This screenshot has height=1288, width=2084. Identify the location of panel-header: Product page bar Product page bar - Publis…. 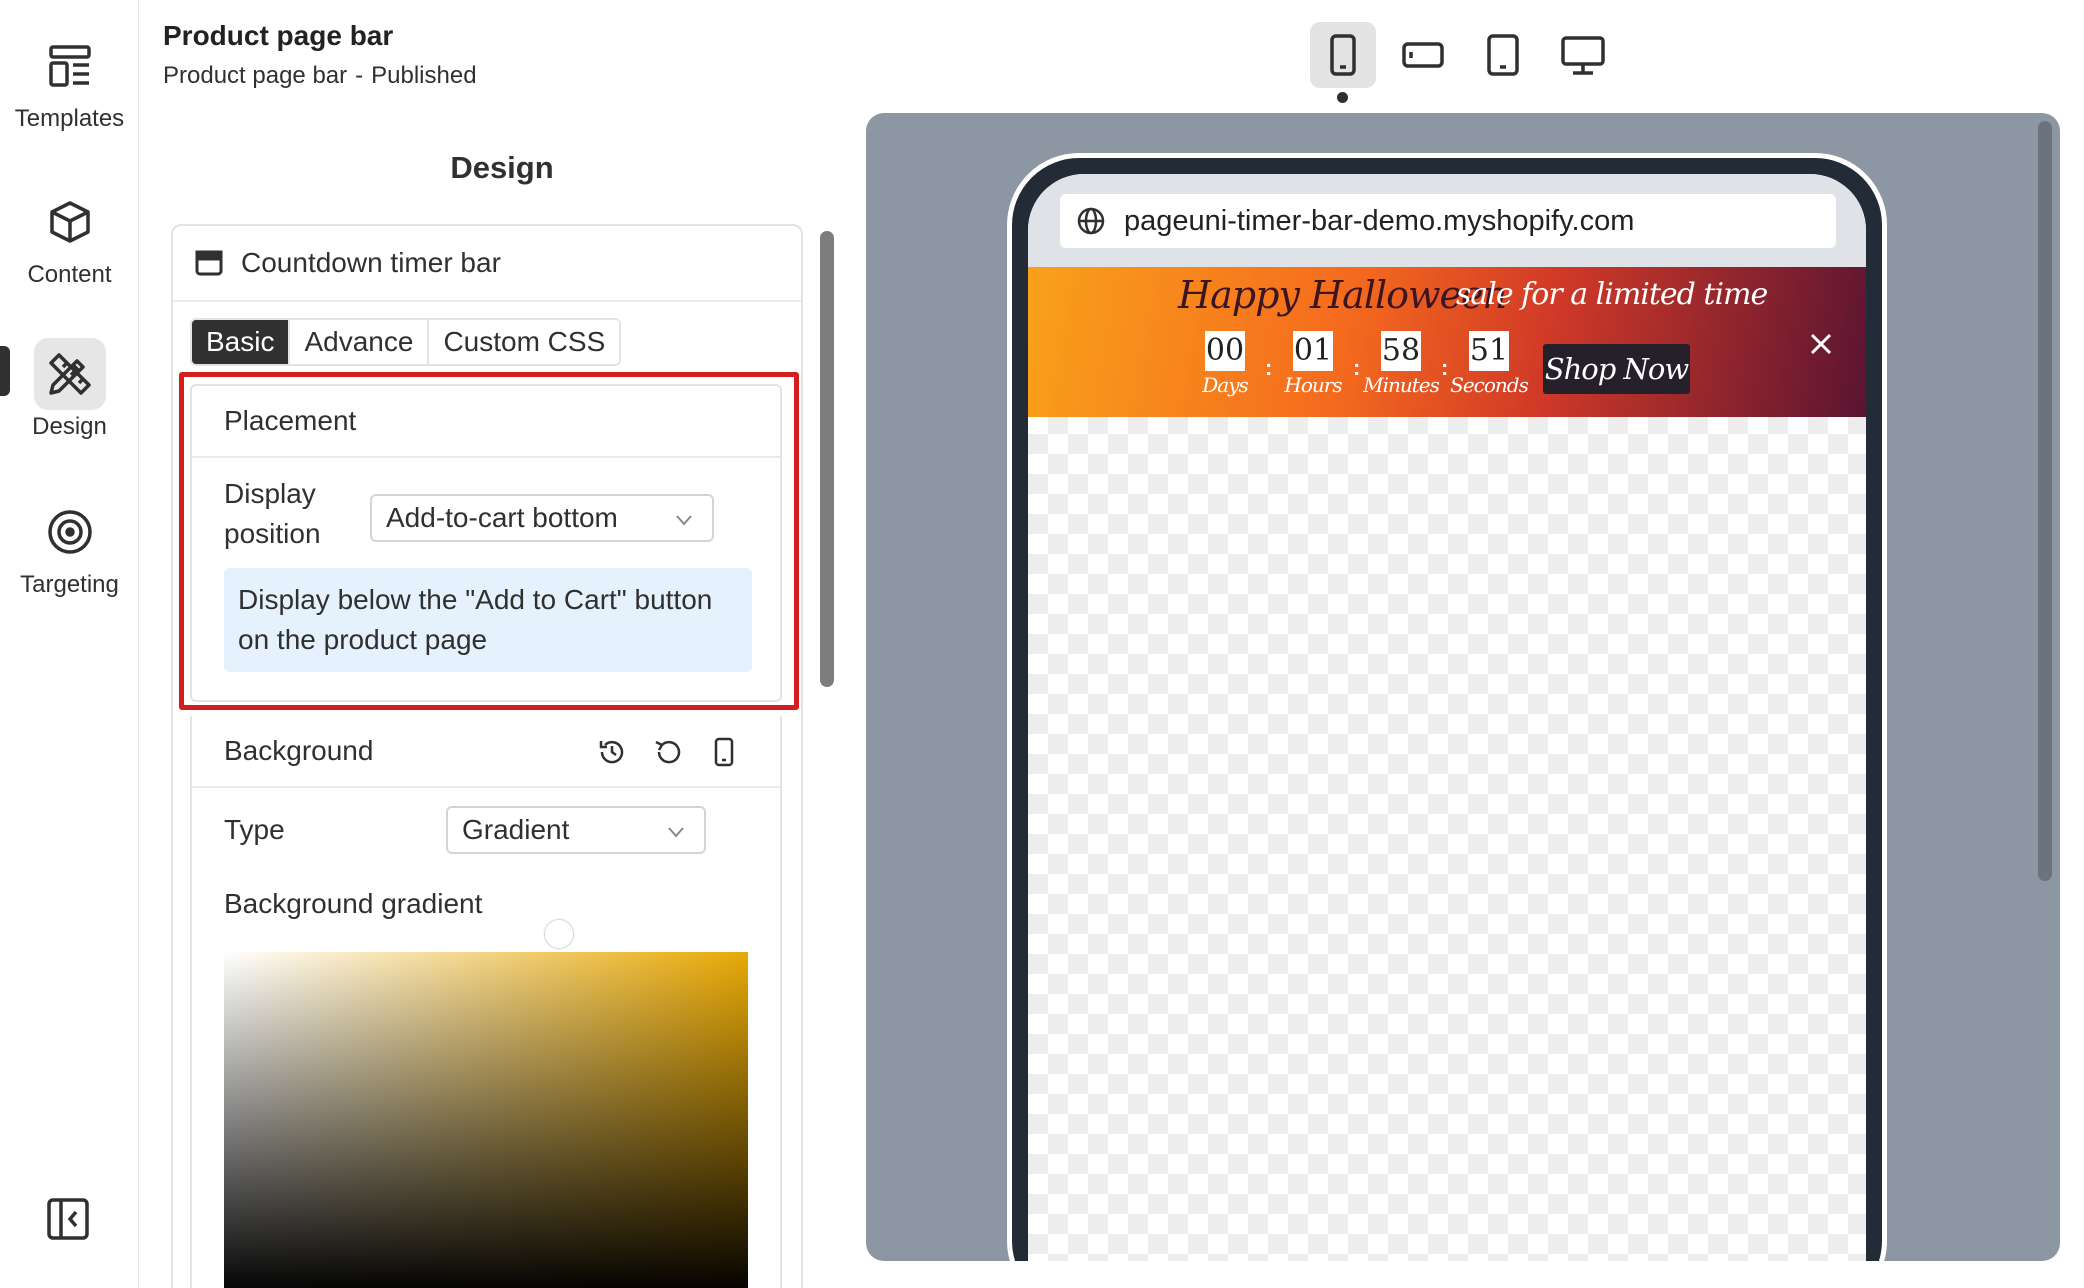
(320, 55).